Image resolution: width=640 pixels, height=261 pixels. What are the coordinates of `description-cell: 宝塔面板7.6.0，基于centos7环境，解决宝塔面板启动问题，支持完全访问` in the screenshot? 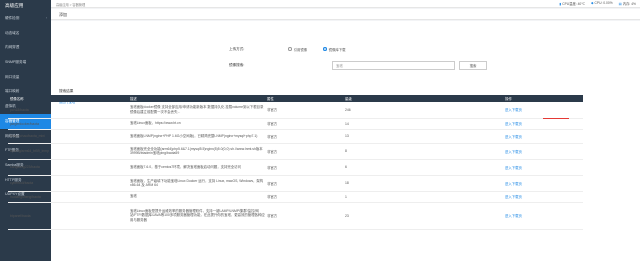 It's located at (196, 167).